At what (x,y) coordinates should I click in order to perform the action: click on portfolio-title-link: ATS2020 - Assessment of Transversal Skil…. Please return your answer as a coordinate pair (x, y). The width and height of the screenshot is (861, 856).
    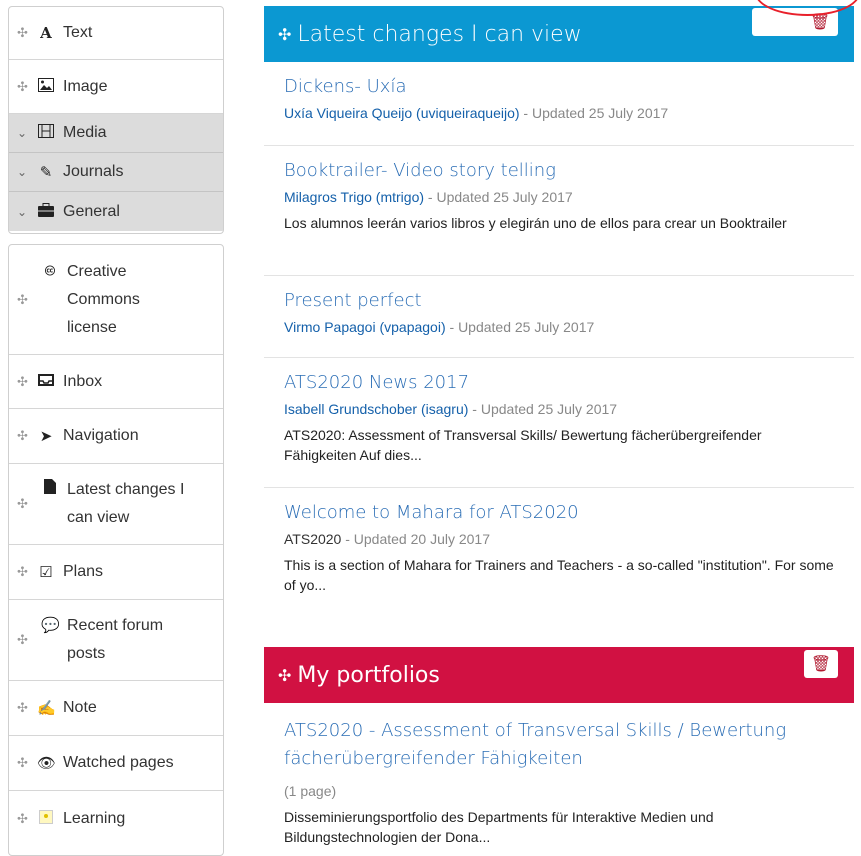
    Looking at the image, I should click on (559, 745).